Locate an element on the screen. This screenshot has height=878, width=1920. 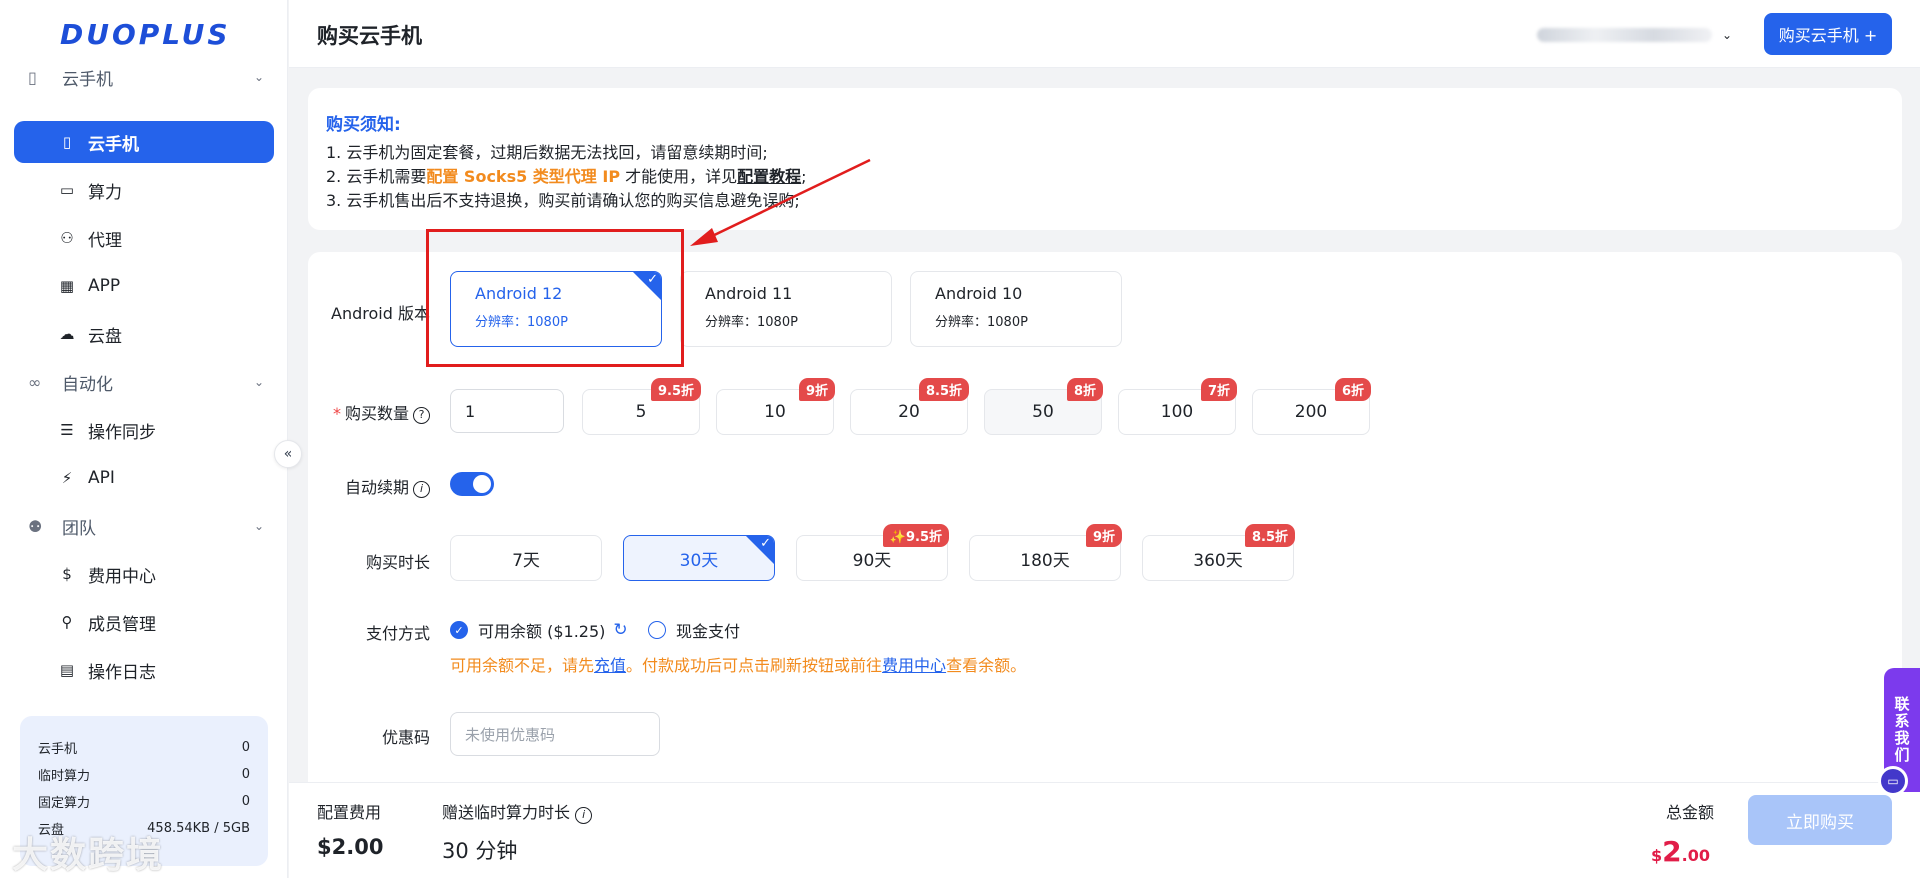
quantity-input: 1 is located at coordinates (507, 411).